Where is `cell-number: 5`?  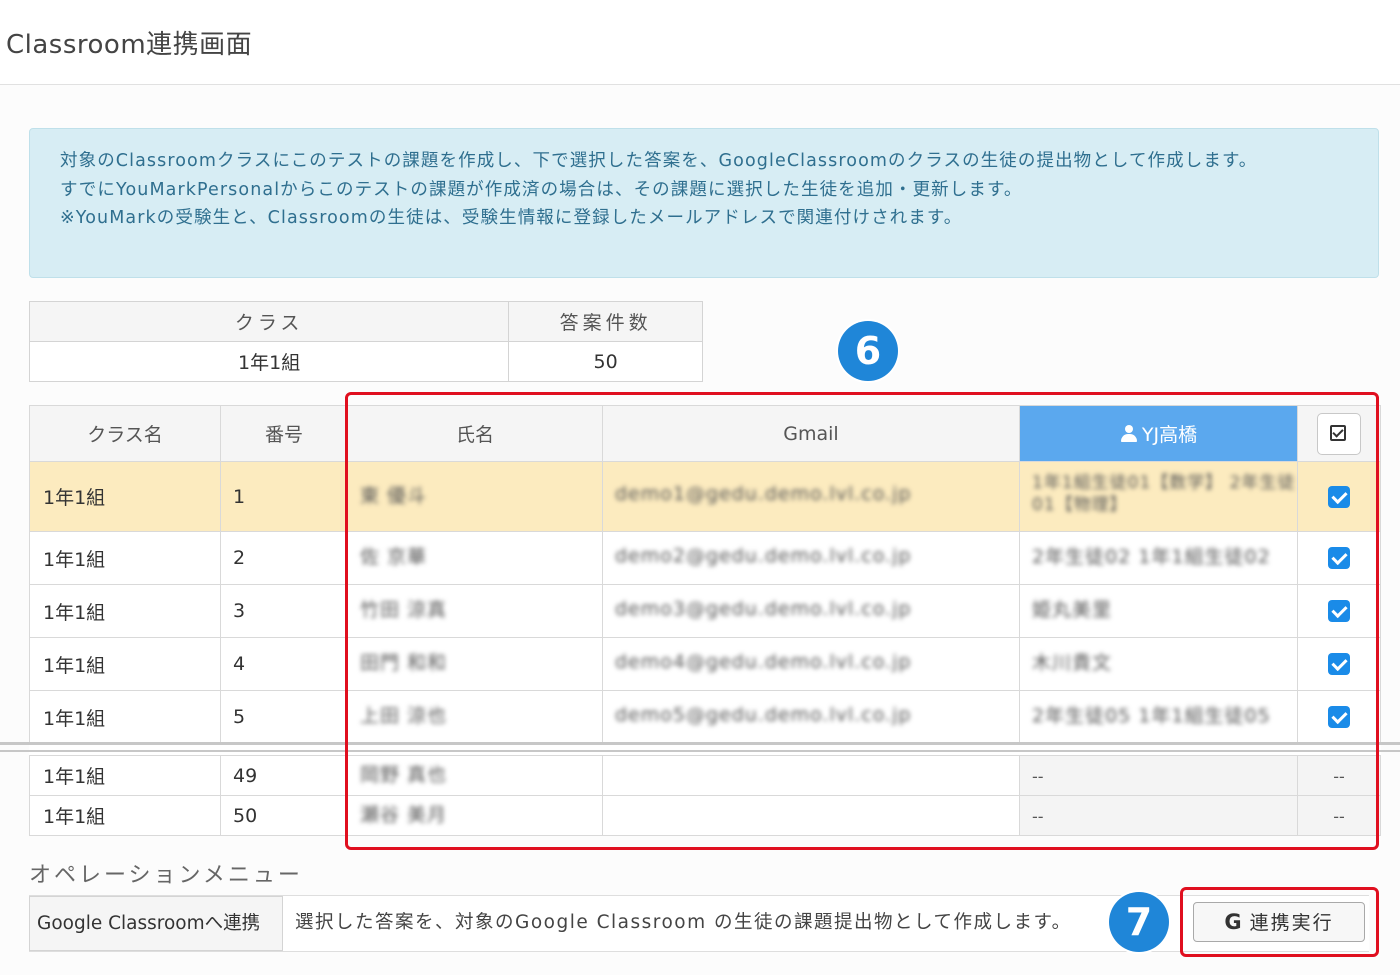
cell-number: 5 is located at coordinates (284, 717).